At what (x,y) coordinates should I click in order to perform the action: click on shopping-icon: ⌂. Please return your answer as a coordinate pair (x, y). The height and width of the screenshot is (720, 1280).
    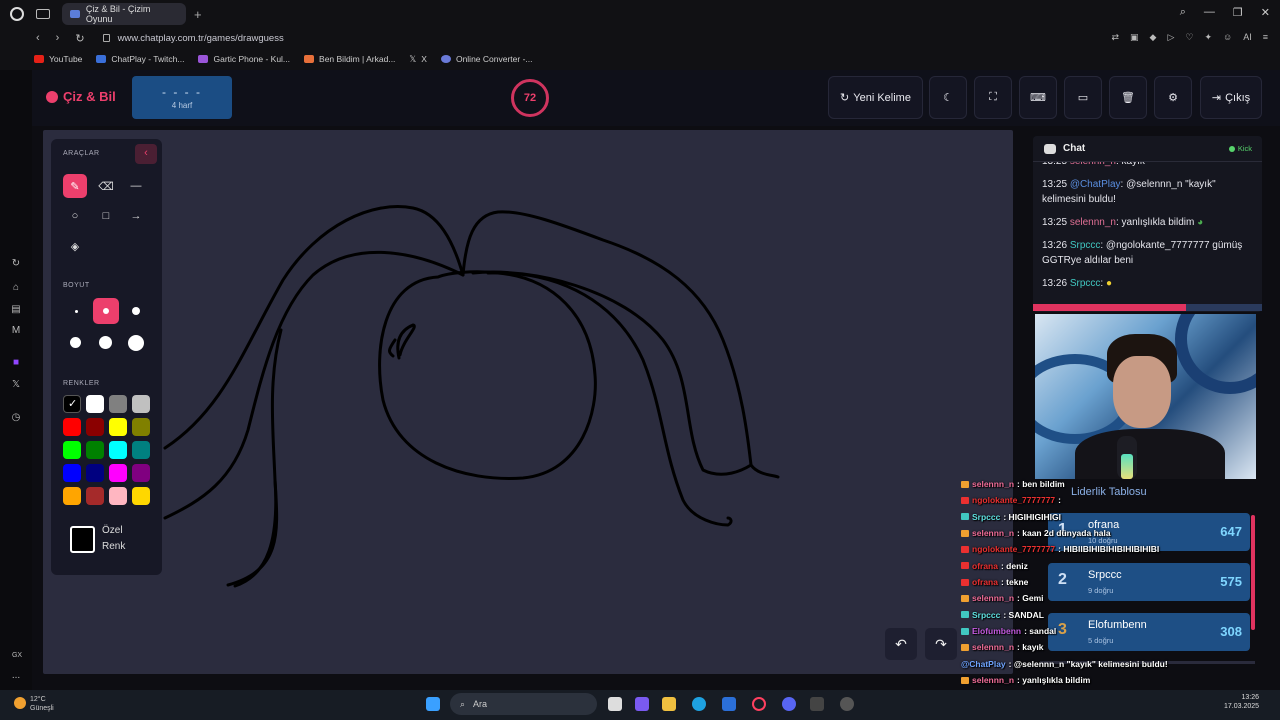
    Looking at the image, I should click on (16, 288).